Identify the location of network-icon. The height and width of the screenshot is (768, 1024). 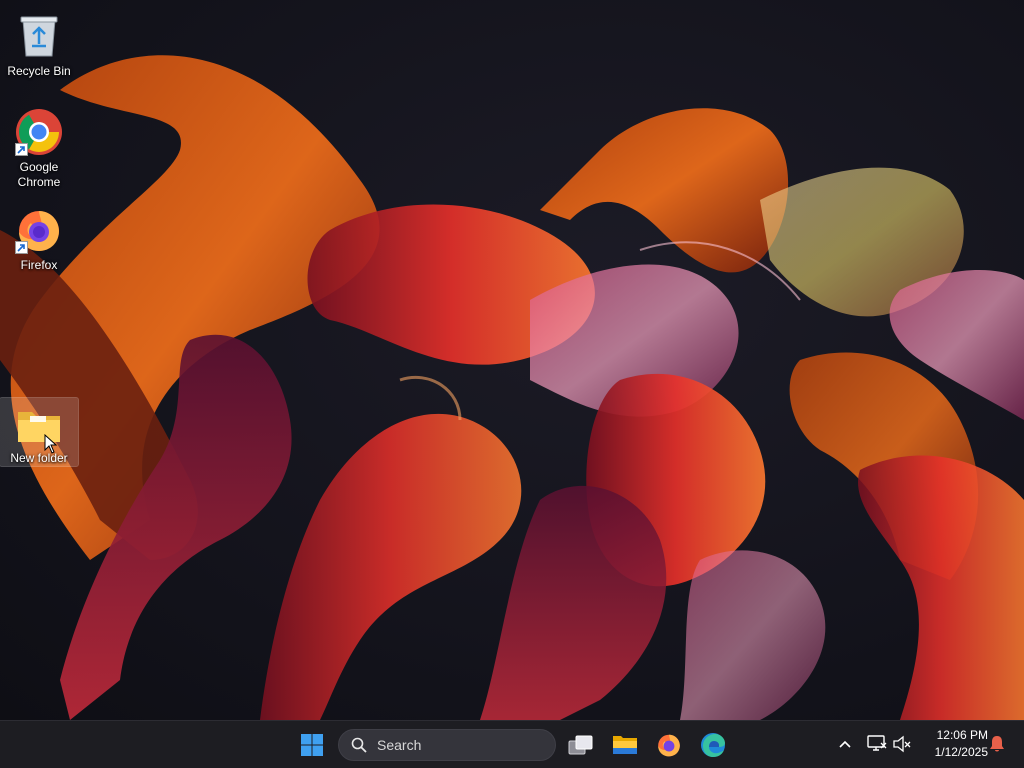
(877, 743).